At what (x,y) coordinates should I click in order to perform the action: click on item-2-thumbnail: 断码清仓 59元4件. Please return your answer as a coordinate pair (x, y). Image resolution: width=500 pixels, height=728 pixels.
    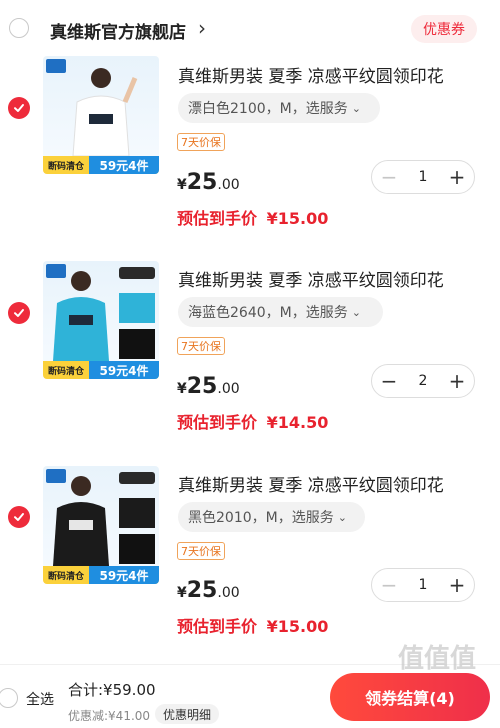
    Looking at the image, I should click on (101, 320).